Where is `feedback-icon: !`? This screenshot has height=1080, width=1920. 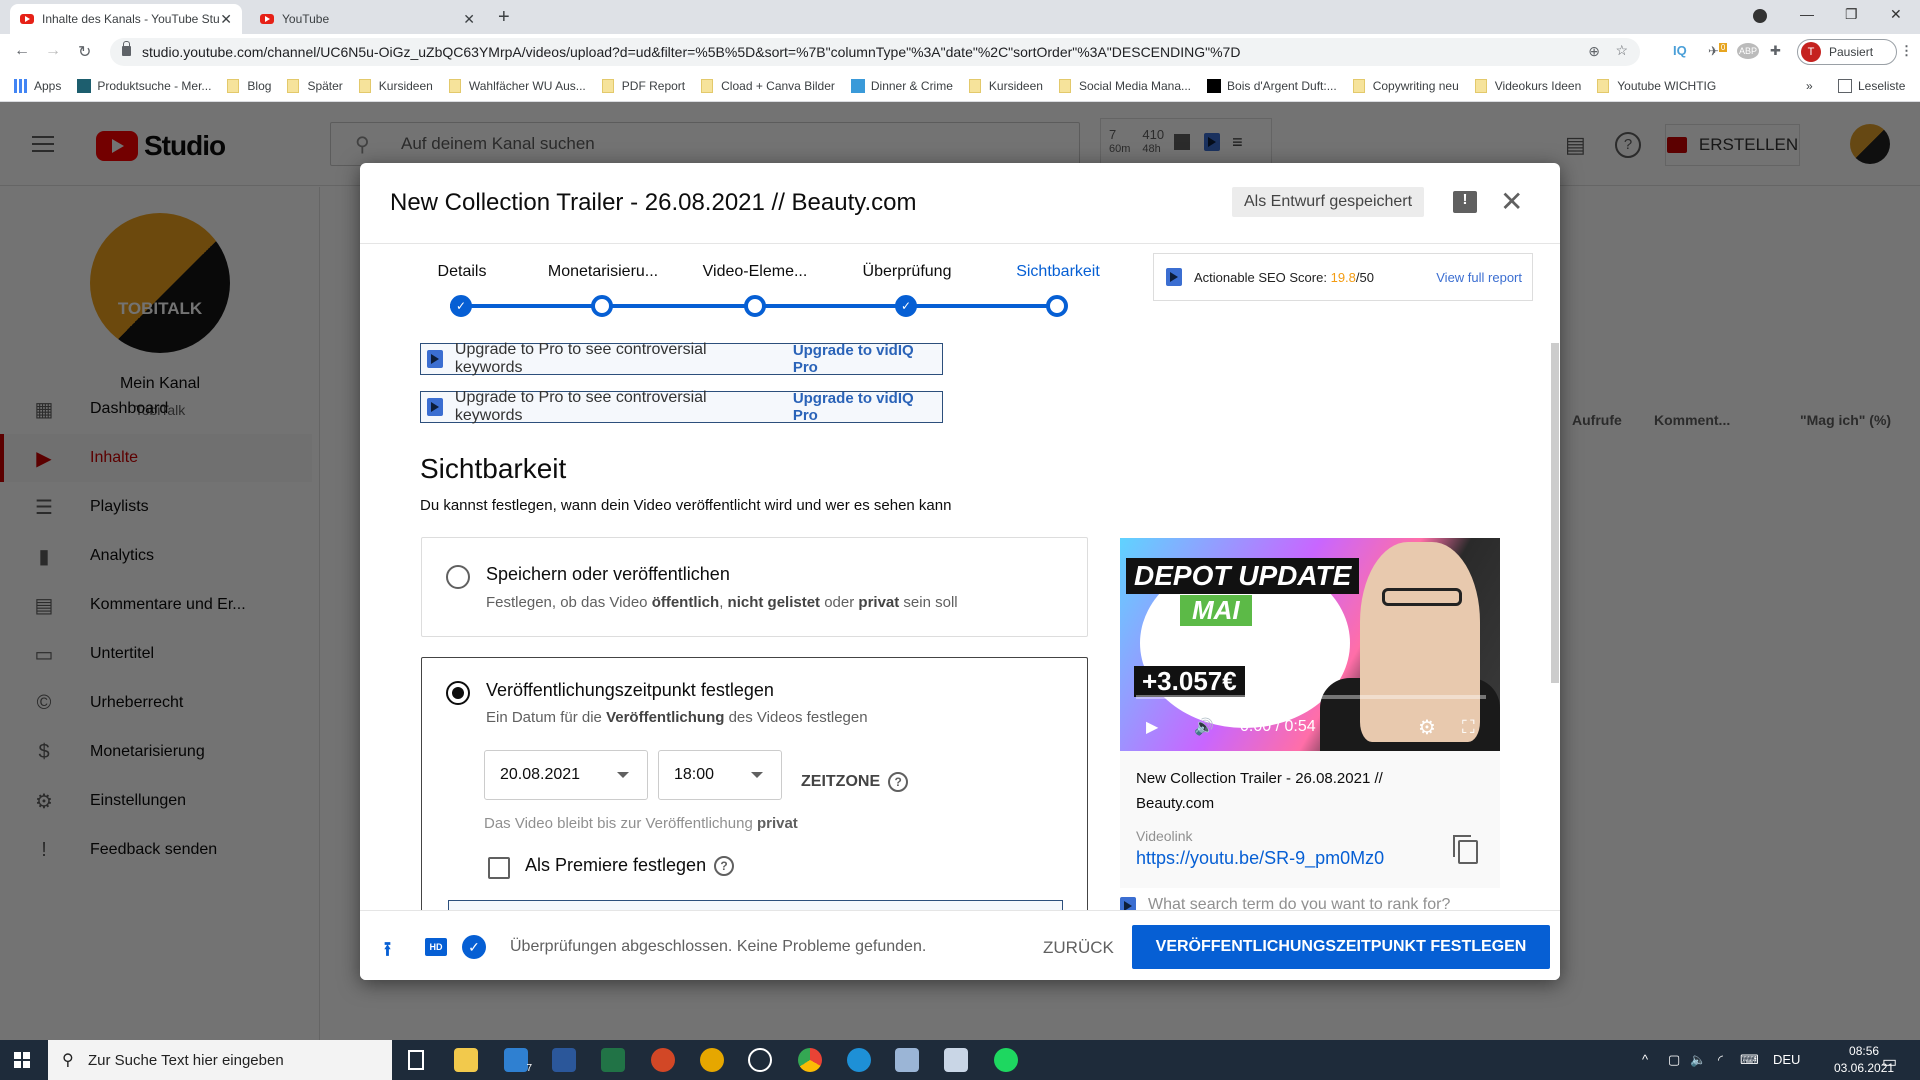 feedback-icon: ! is located at coordinates (1465, 202).